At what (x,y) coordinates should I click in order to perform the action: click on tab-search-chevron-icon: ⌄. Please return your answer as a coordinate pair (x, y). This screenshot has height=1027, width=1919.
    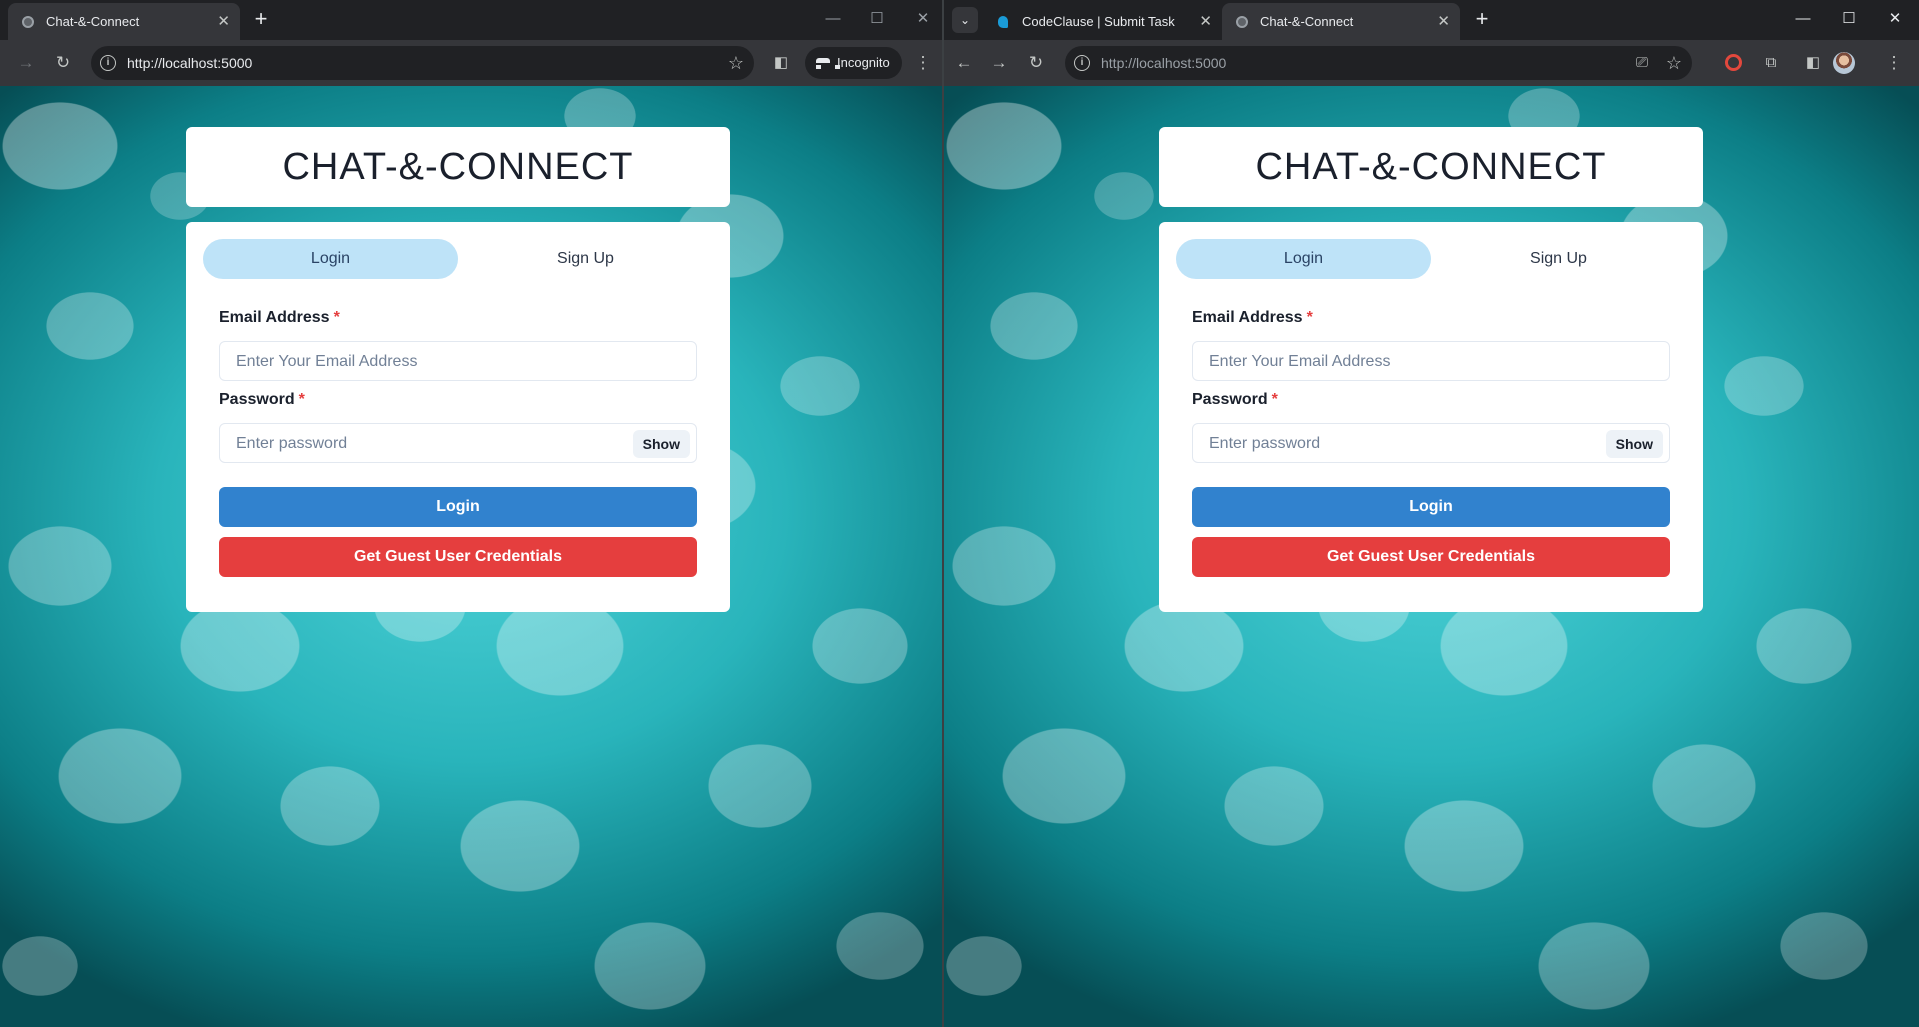
    Looking at the image, I should click on (965, 20).